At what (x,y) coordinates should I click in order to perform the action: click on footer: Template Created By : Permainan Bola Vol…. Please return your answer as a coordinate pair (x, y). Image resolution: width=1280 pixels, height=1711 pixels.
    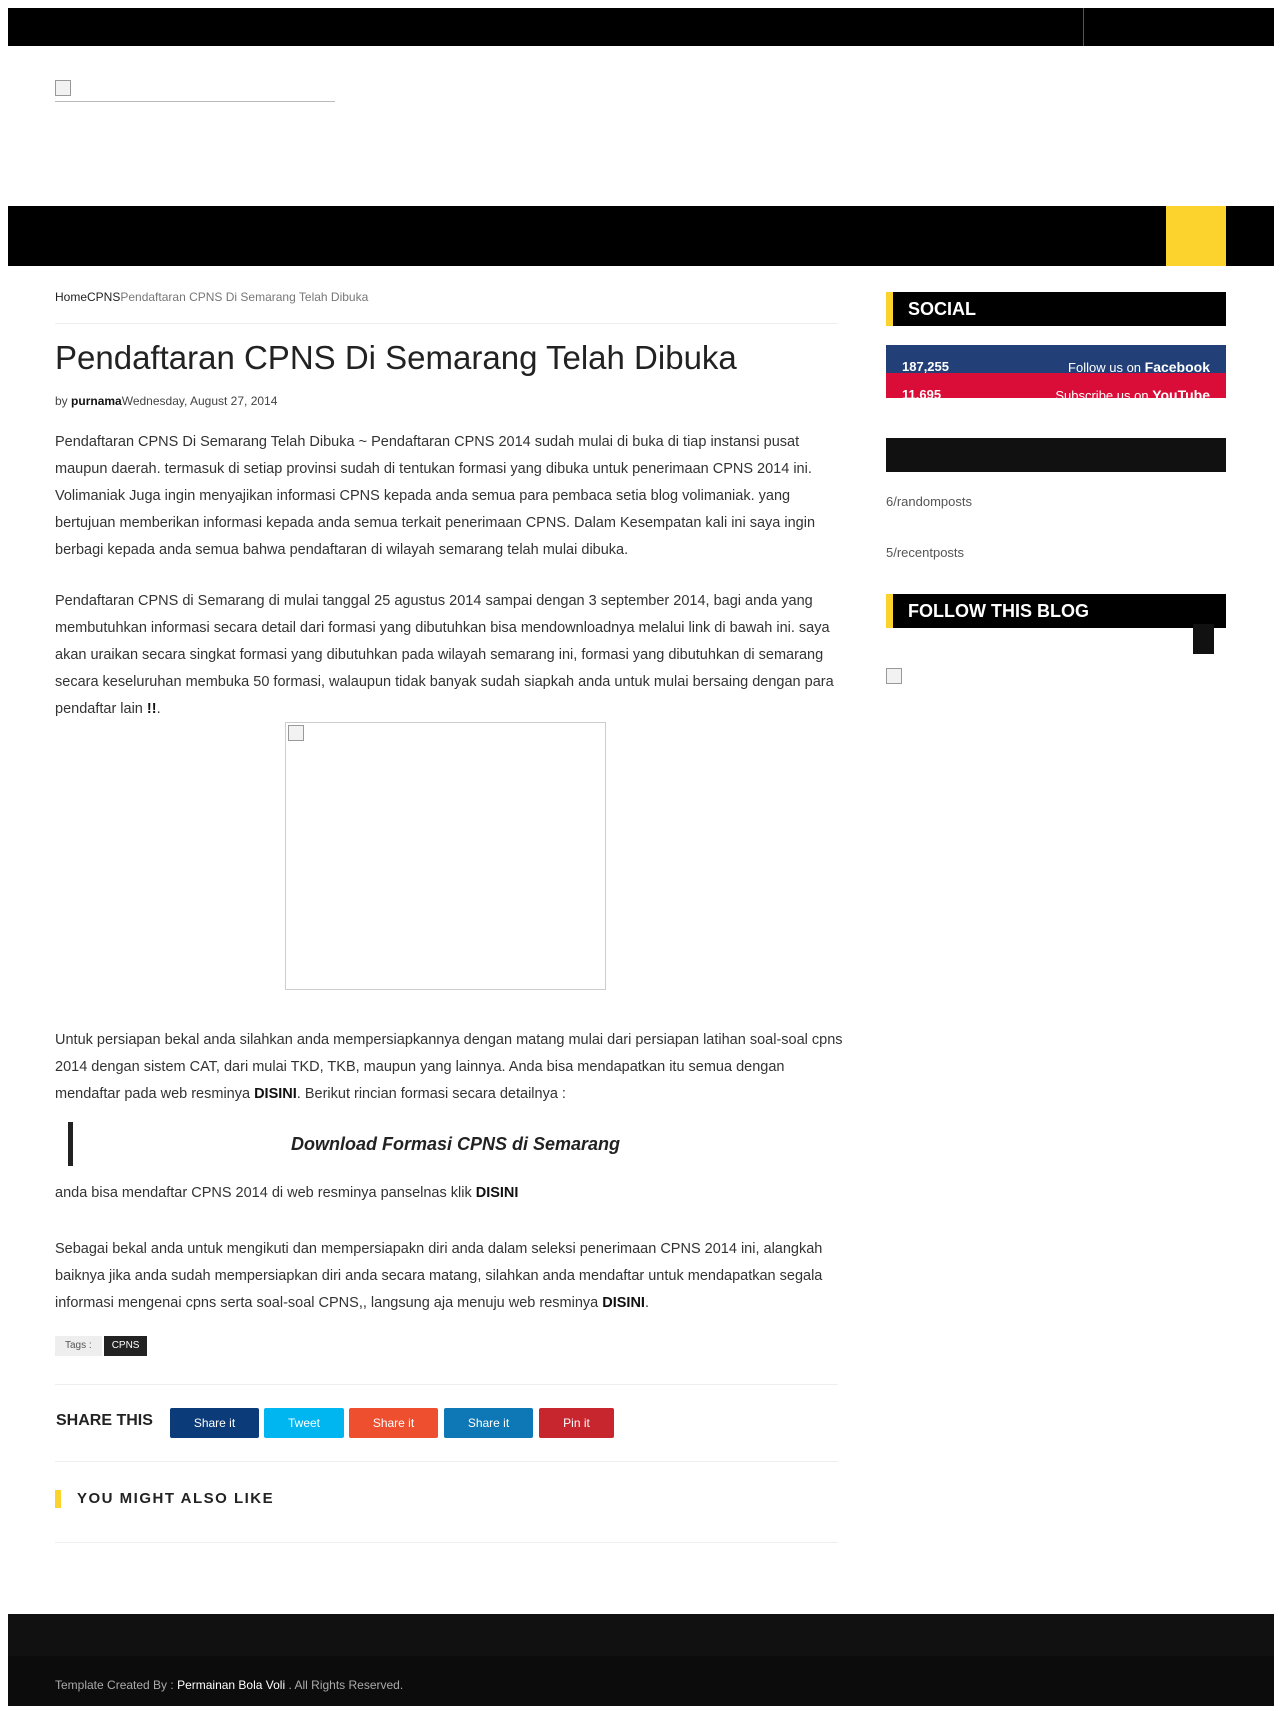
    Looking at the image, I should click on (641, 1660).